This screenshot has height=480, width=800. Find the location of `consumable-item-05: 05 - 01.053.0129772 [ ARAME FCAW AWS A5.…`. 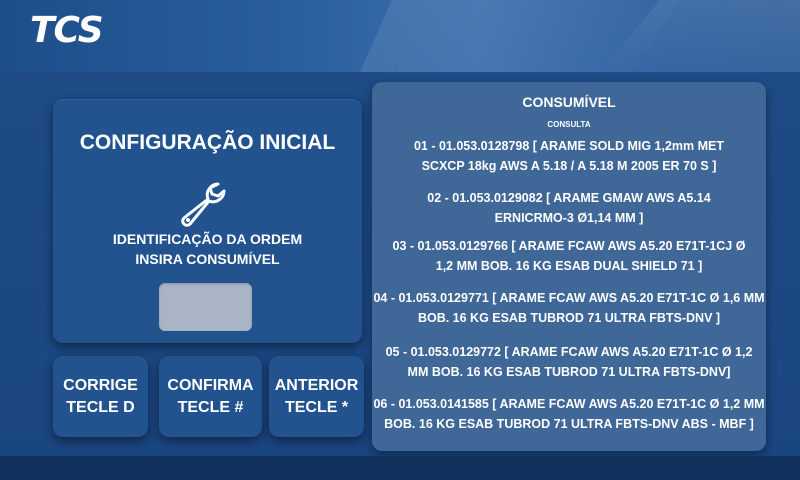

consumable-item-05: 05 - 01.053.0129772 [ ARAME FCAW AWS A5.… is located at coordinates (569, 362).